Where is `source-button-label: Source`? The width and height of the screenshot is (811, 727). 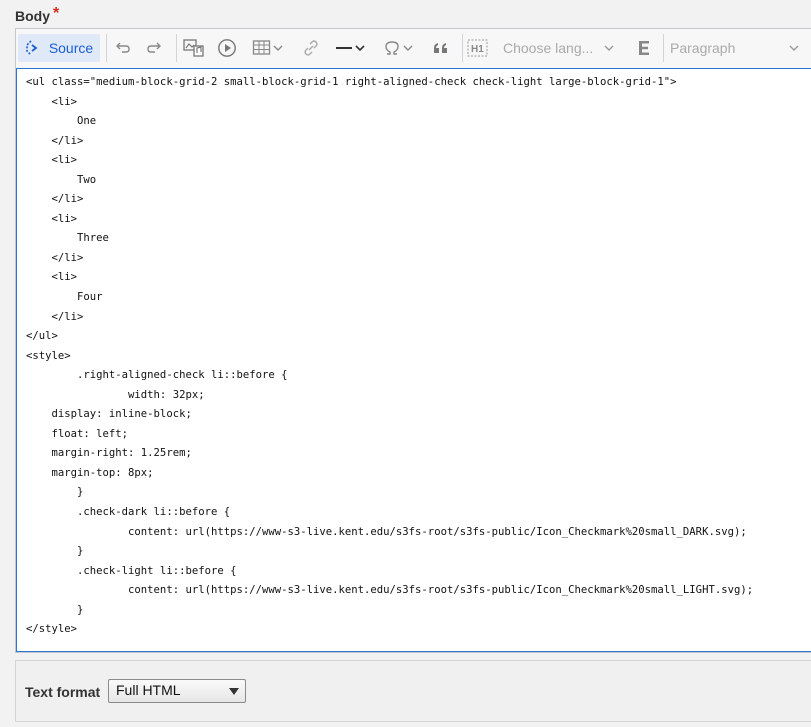 source-button-label: Source is located at coordinates (71, 48).